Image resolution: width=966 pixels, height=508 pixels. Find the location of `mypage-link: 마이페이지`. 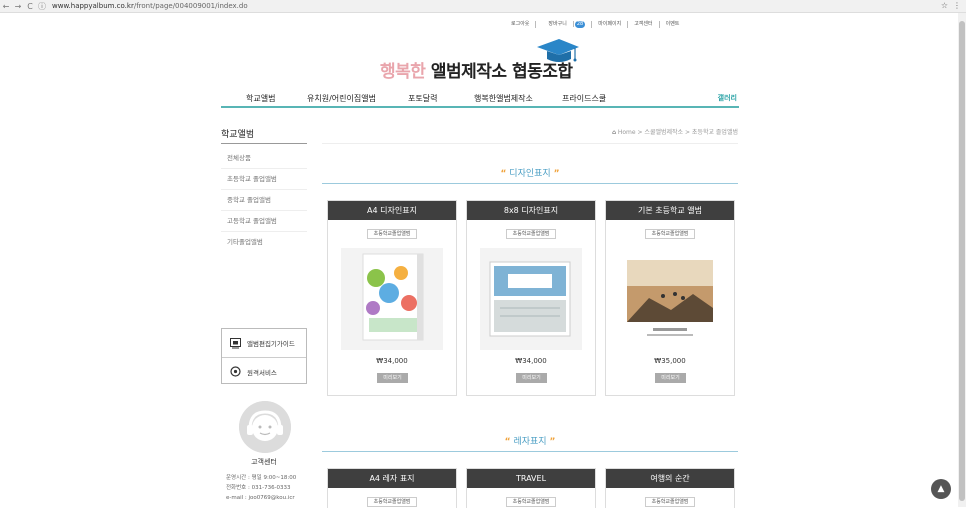

mypage-link: 마이페이지 is located at coordinates (610, 24).